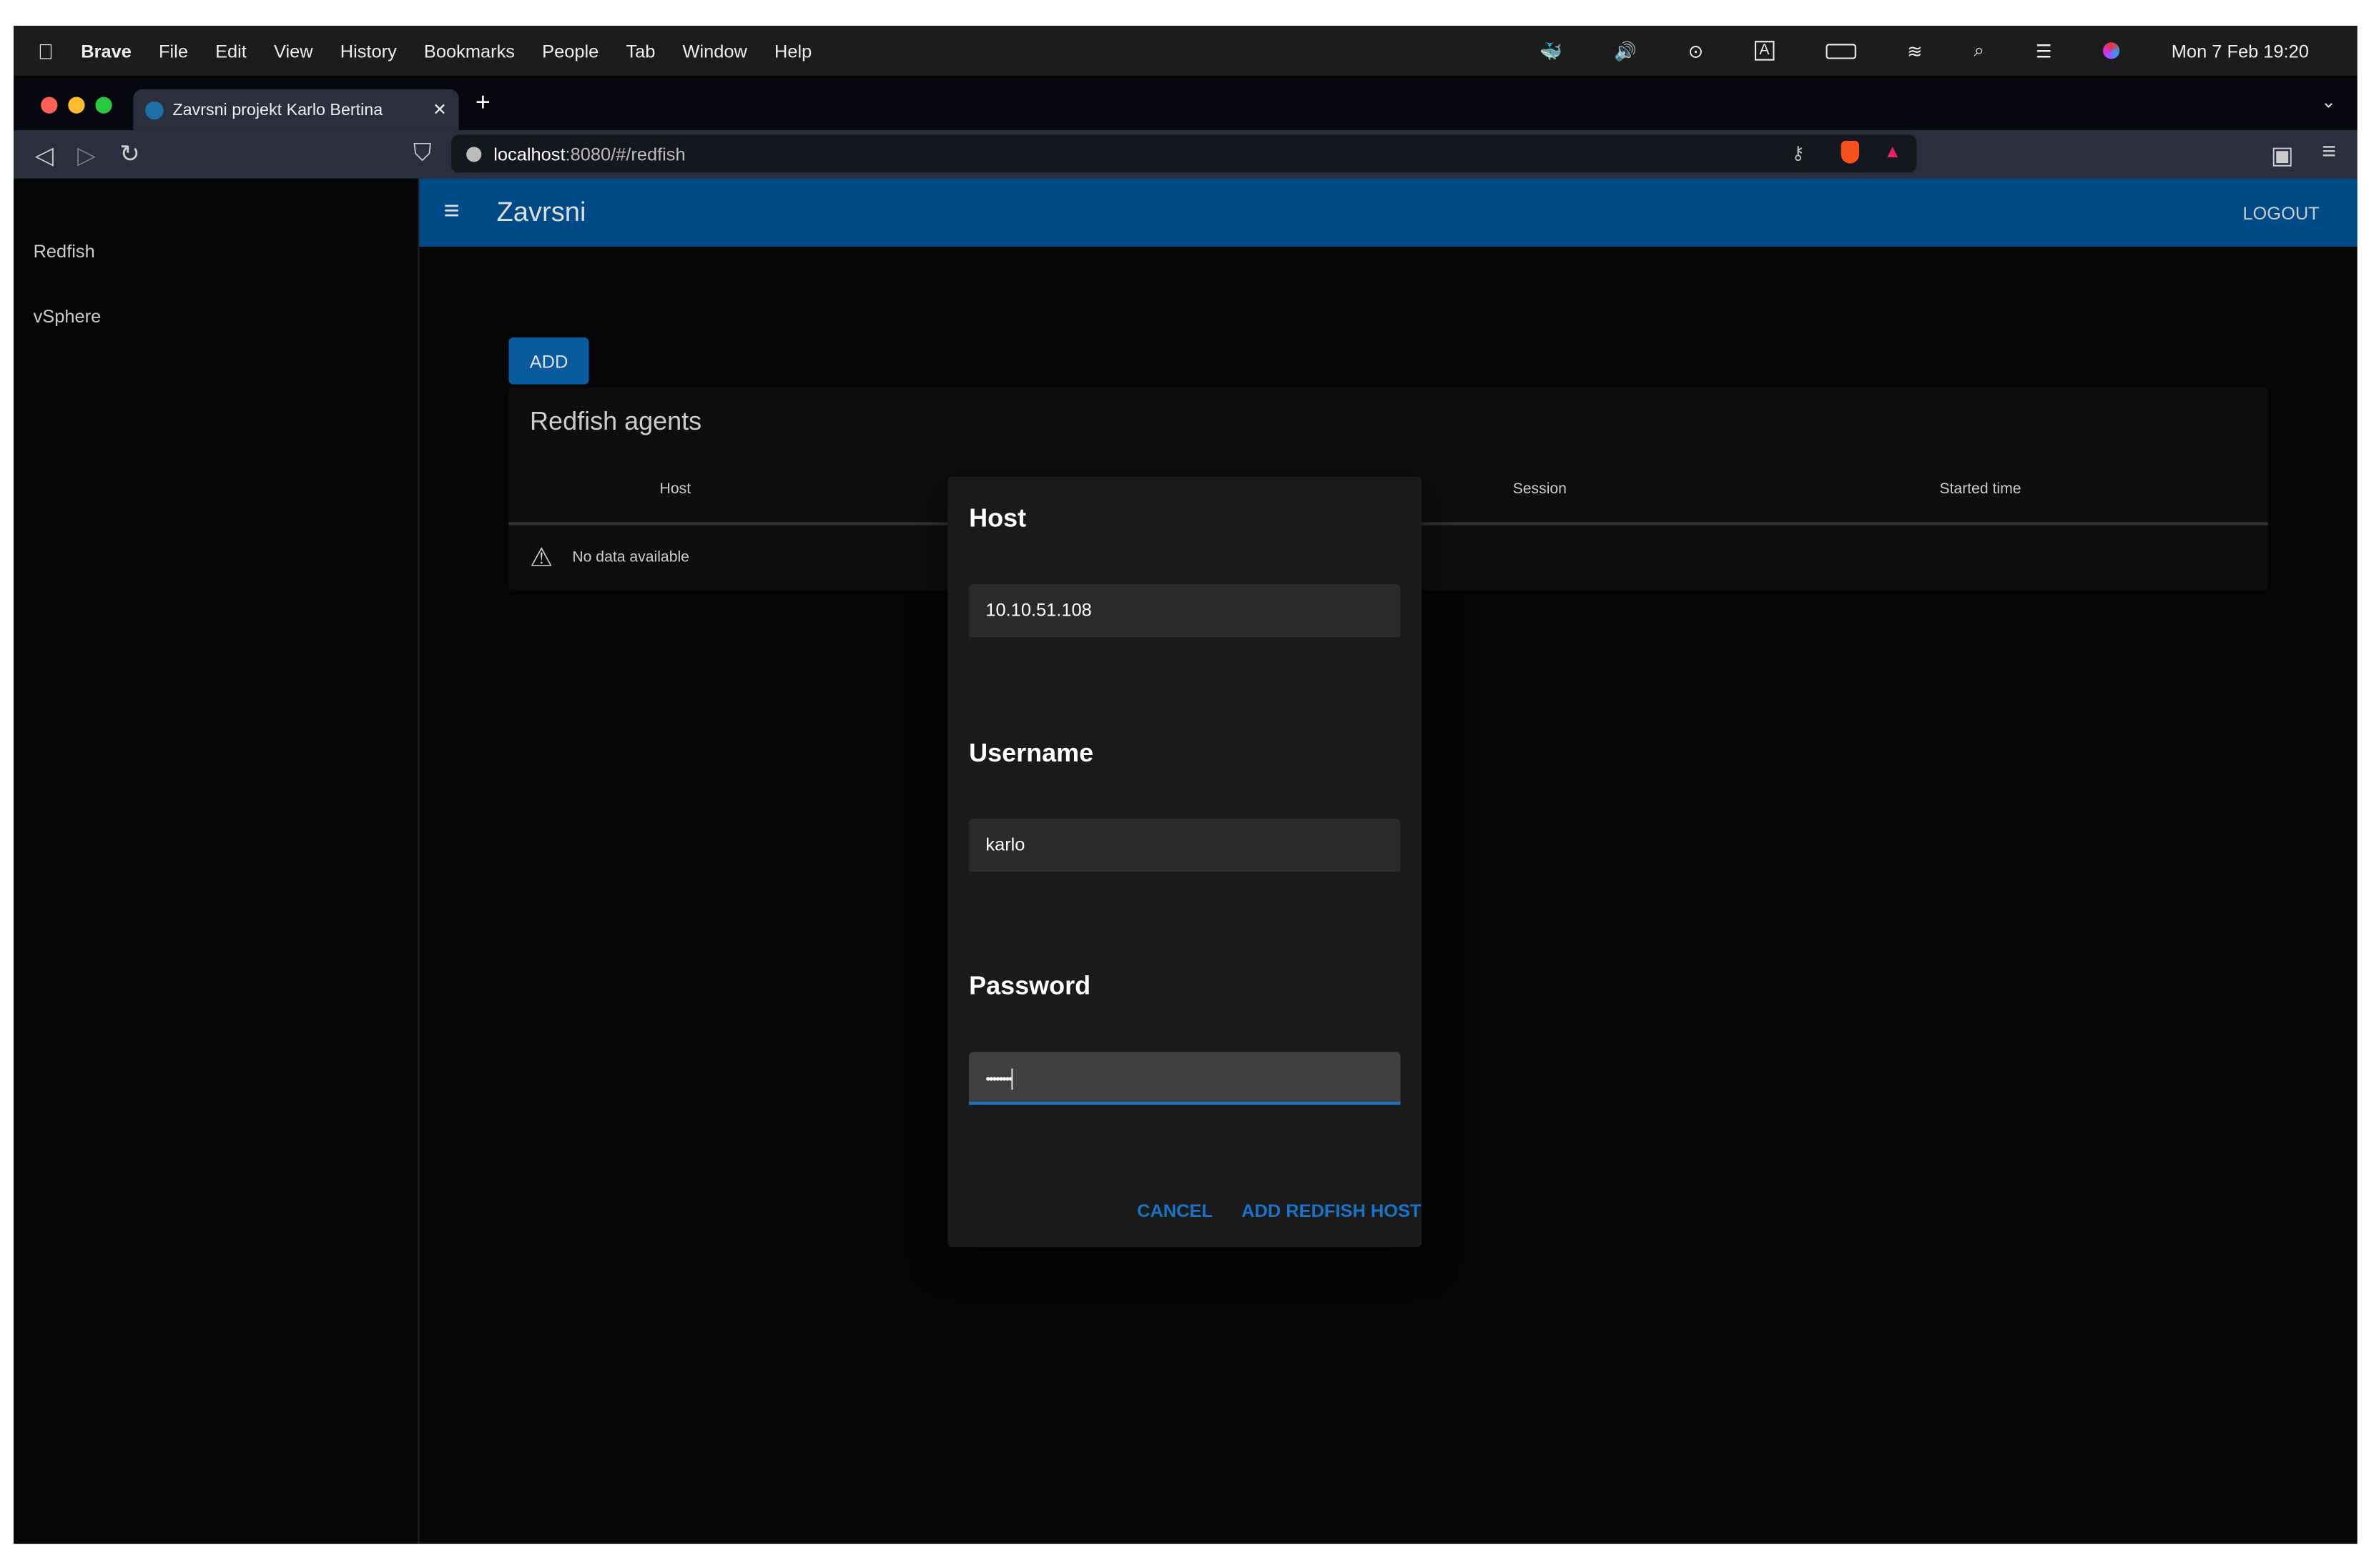 The width and height of the screenshot is (2374, 1568). What do you see at coordinates (998, 518) in the screenshot?
I see `host-label: Host` at bounding box center [998, 518].